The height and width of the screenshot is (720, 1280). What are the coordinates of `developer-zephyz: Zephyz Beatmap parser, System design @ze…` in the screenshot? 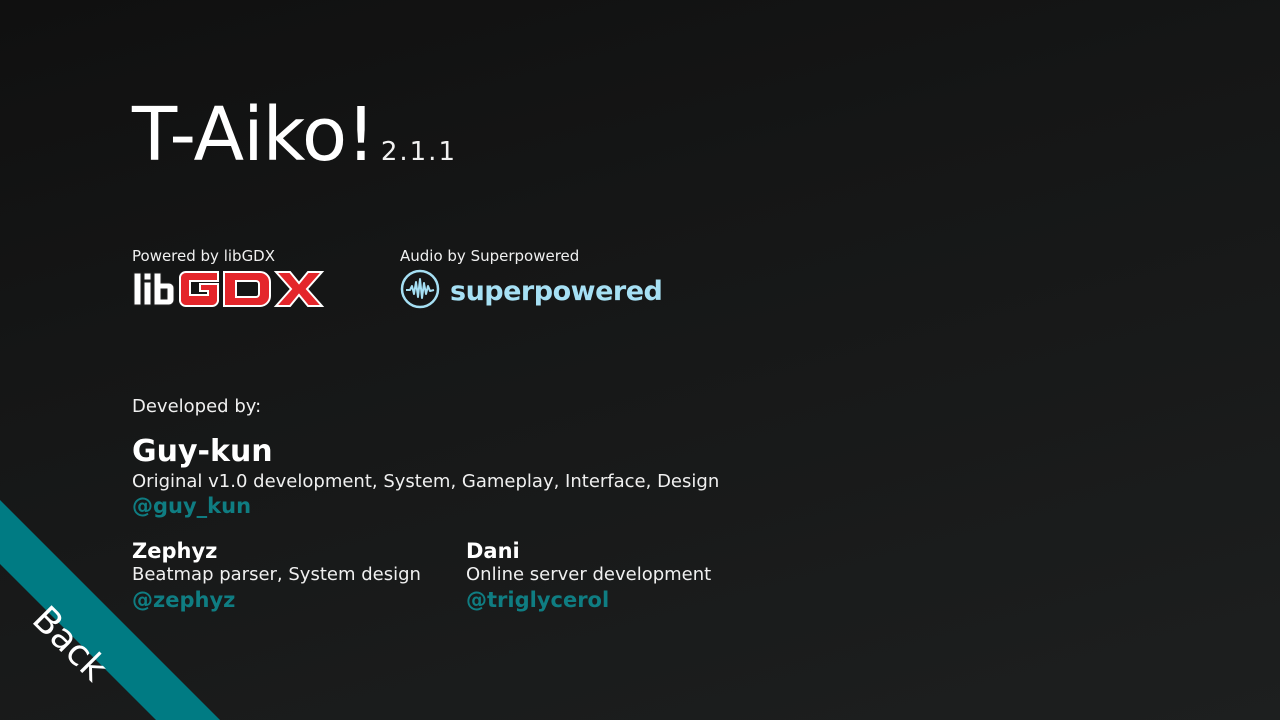 It's located at (276, 576).